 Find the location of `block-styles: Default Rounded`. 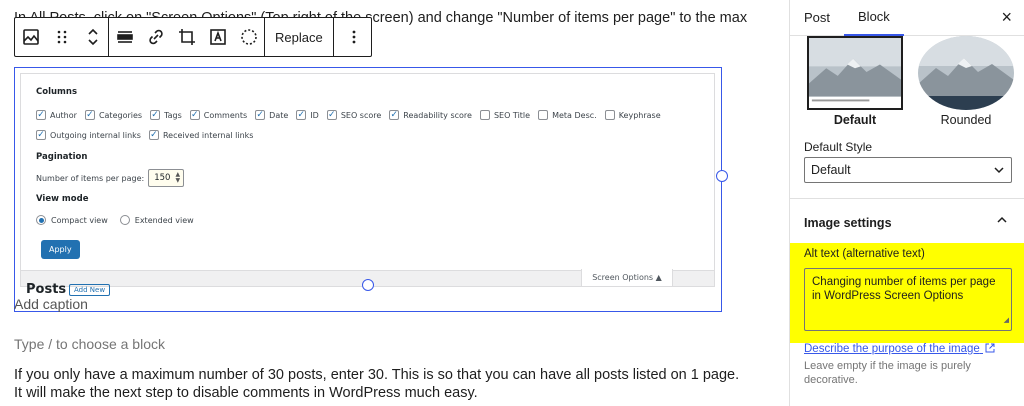

block-styles: Default Rounded is located at coordinates (909, 82).